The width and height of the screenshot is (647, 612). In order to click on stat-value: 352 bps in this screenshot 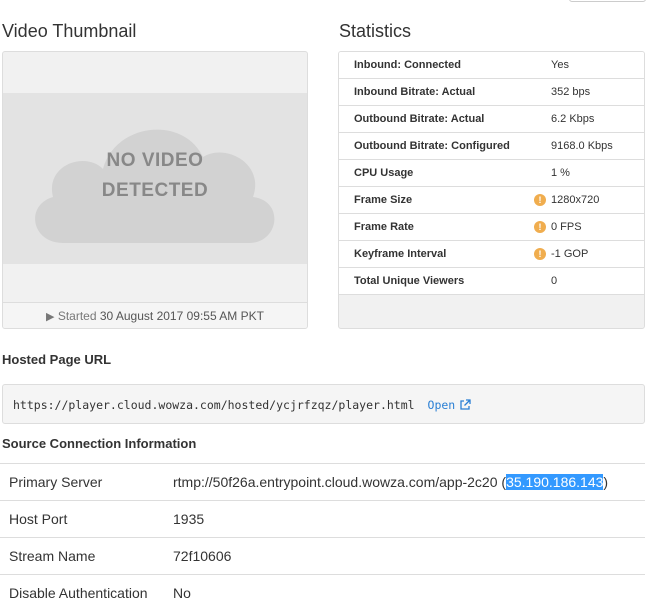, I will do `click(571, 92)`.